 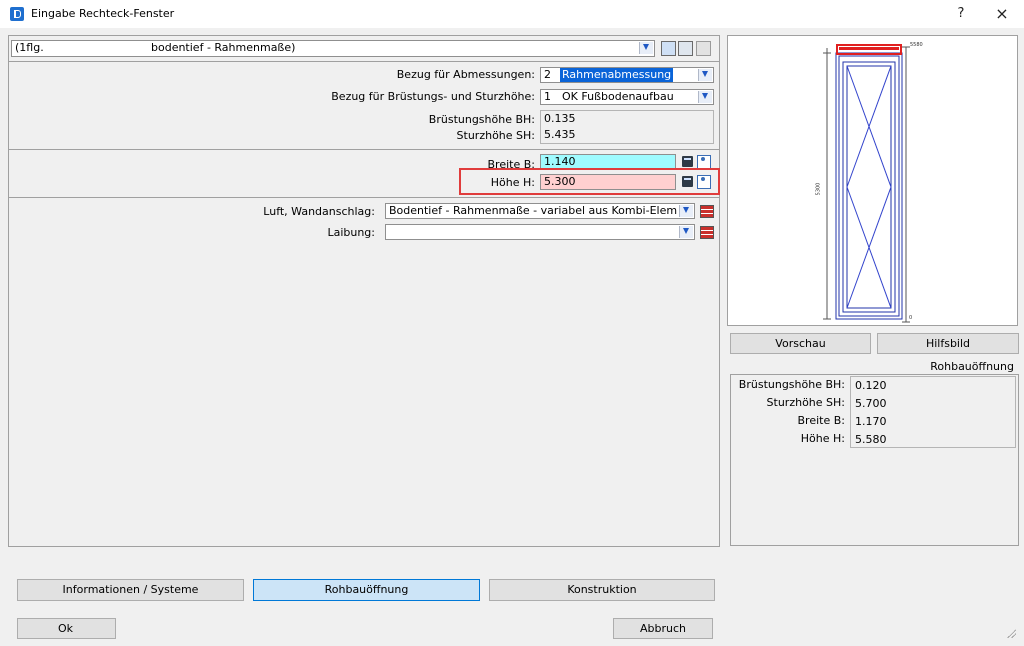 I want to click on bezug-abmessungen-select: 2 Rahmenabmessung, so click(x=627, y=75).